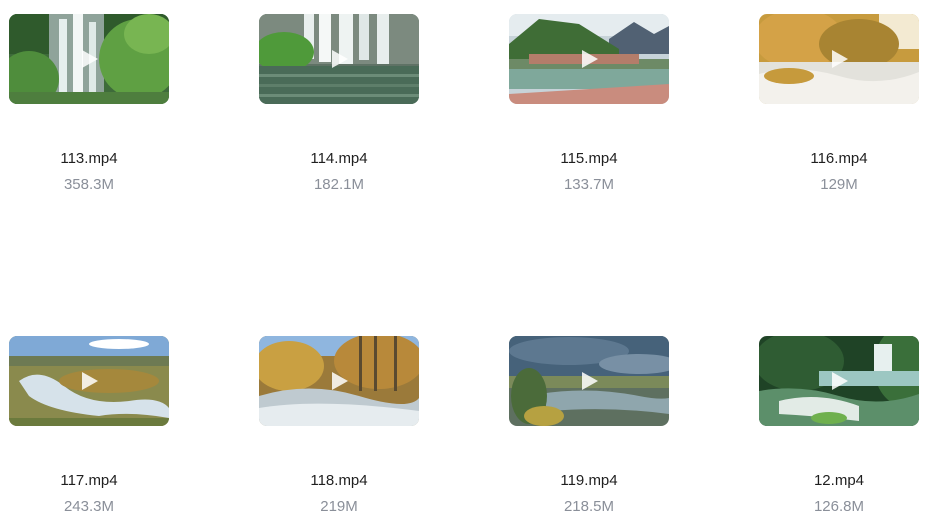 This screenshot has height=521, width=929. Describe the element at coordinates (839, 158) in the screenshot. I see `video-filename: 116.mp4` at that location.